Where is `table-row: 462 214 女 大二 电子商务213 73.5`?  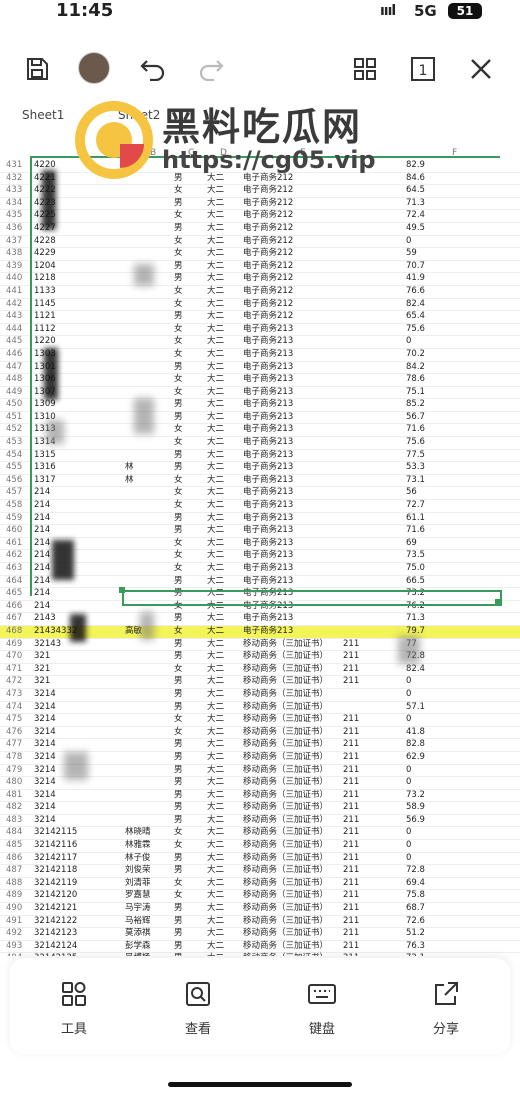 table-row: 462 214 女 大二 电子商务213 73.5 is located at coordinates (260, 556).